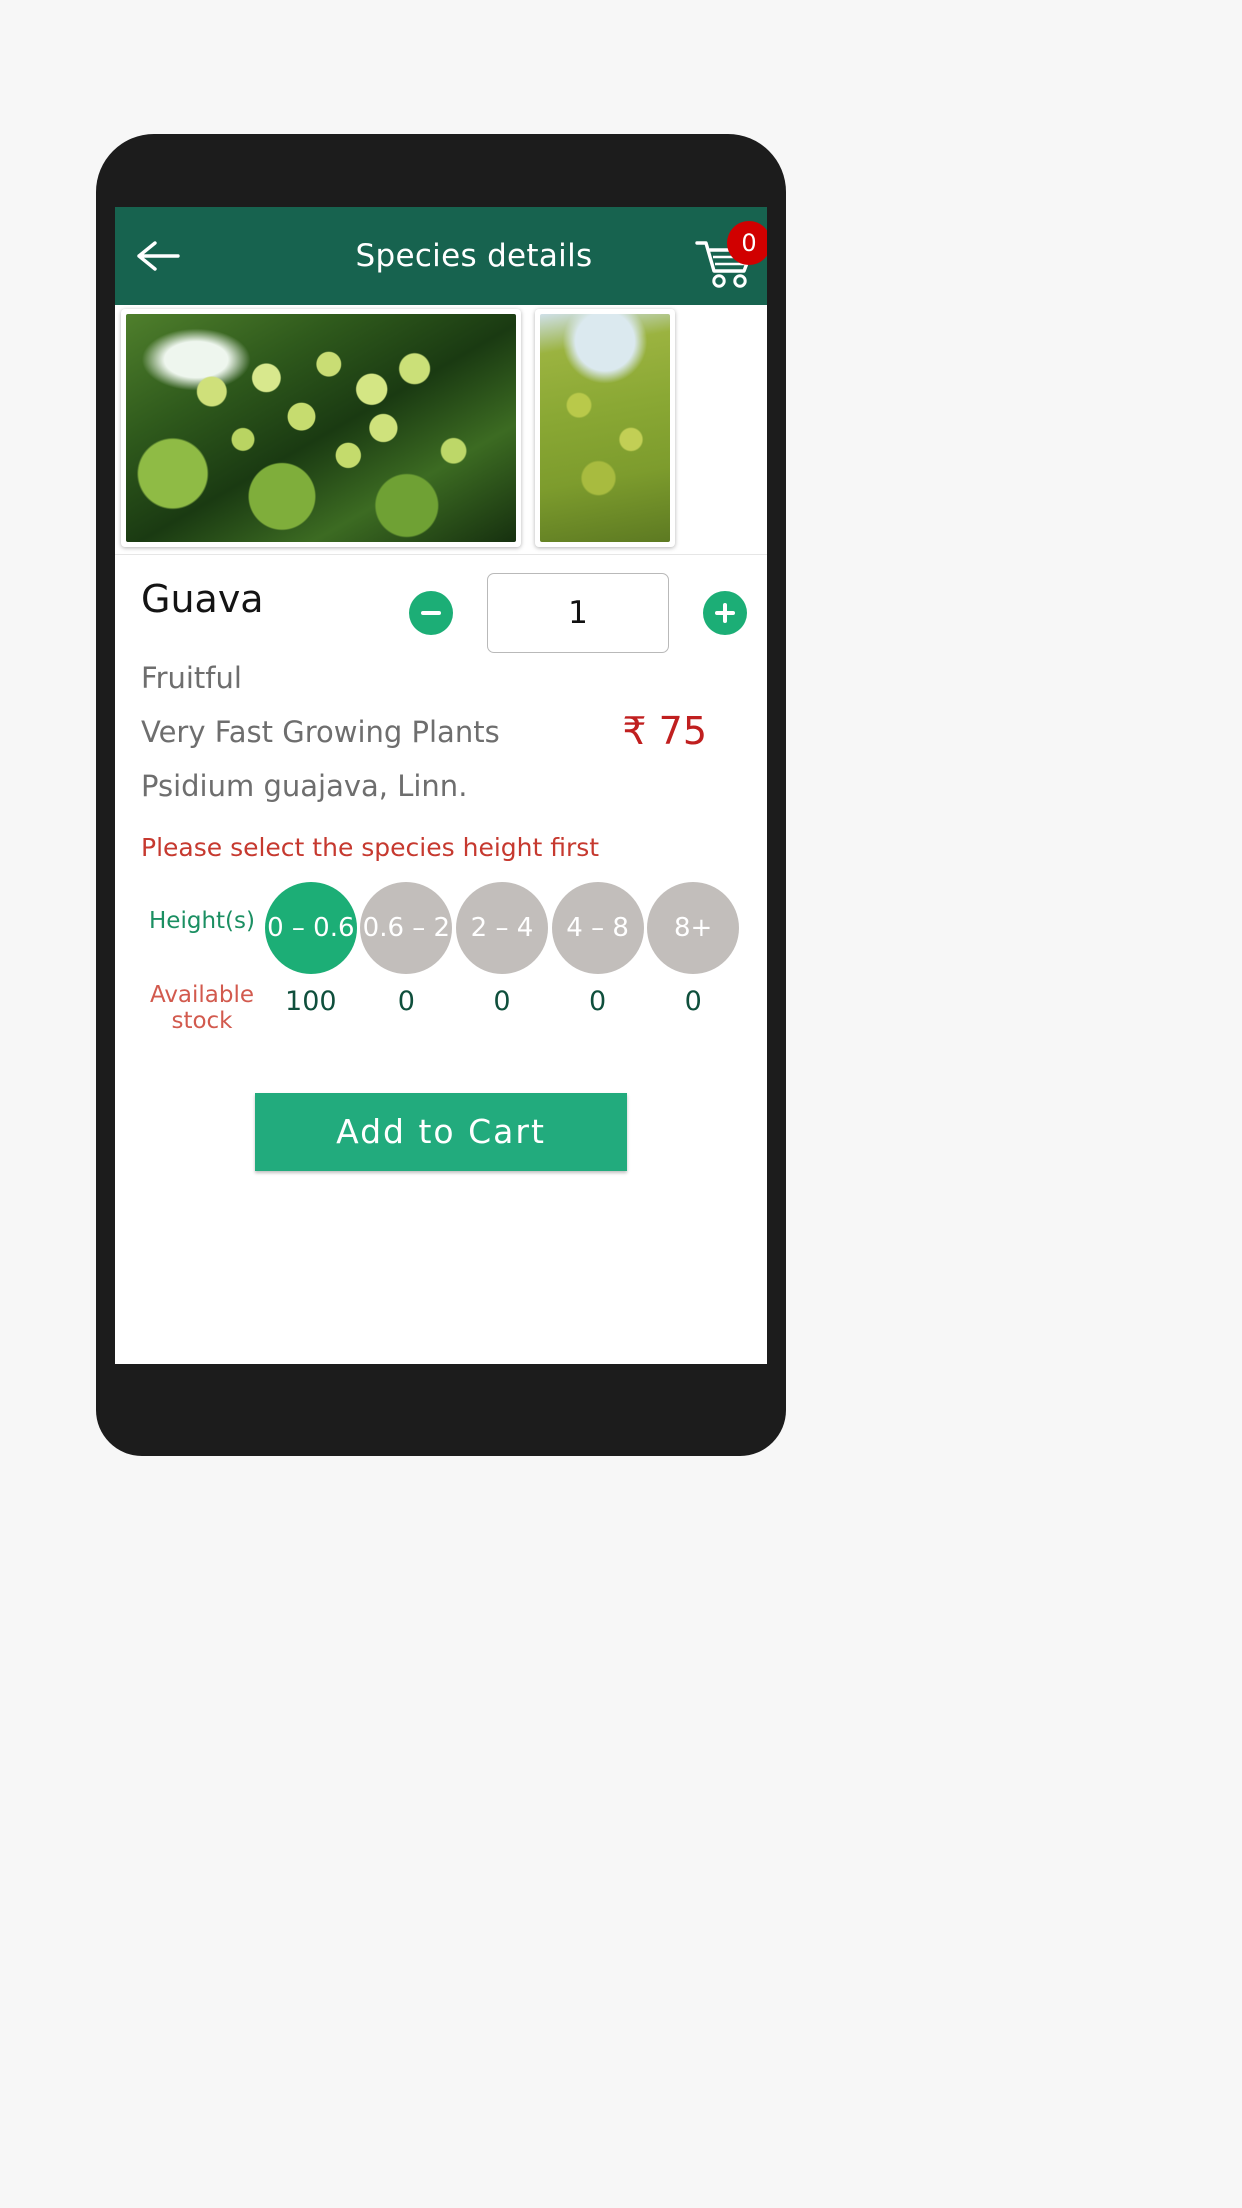 The width and height of the screenshot is (1242, 2208). I want to click on quantity-increment-button, so click(725, 613).